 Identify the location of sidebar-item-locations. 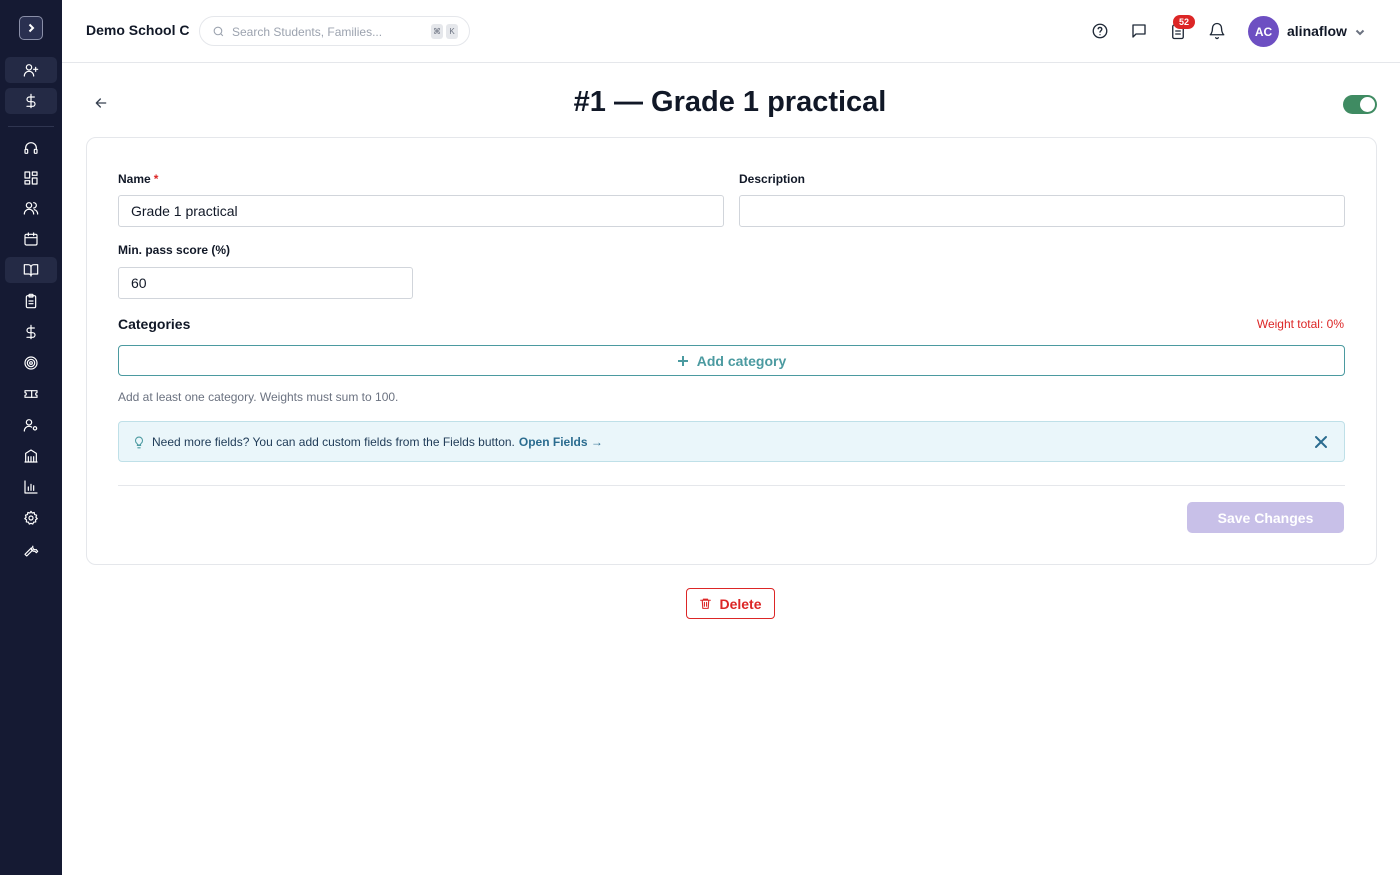
(31, 456).